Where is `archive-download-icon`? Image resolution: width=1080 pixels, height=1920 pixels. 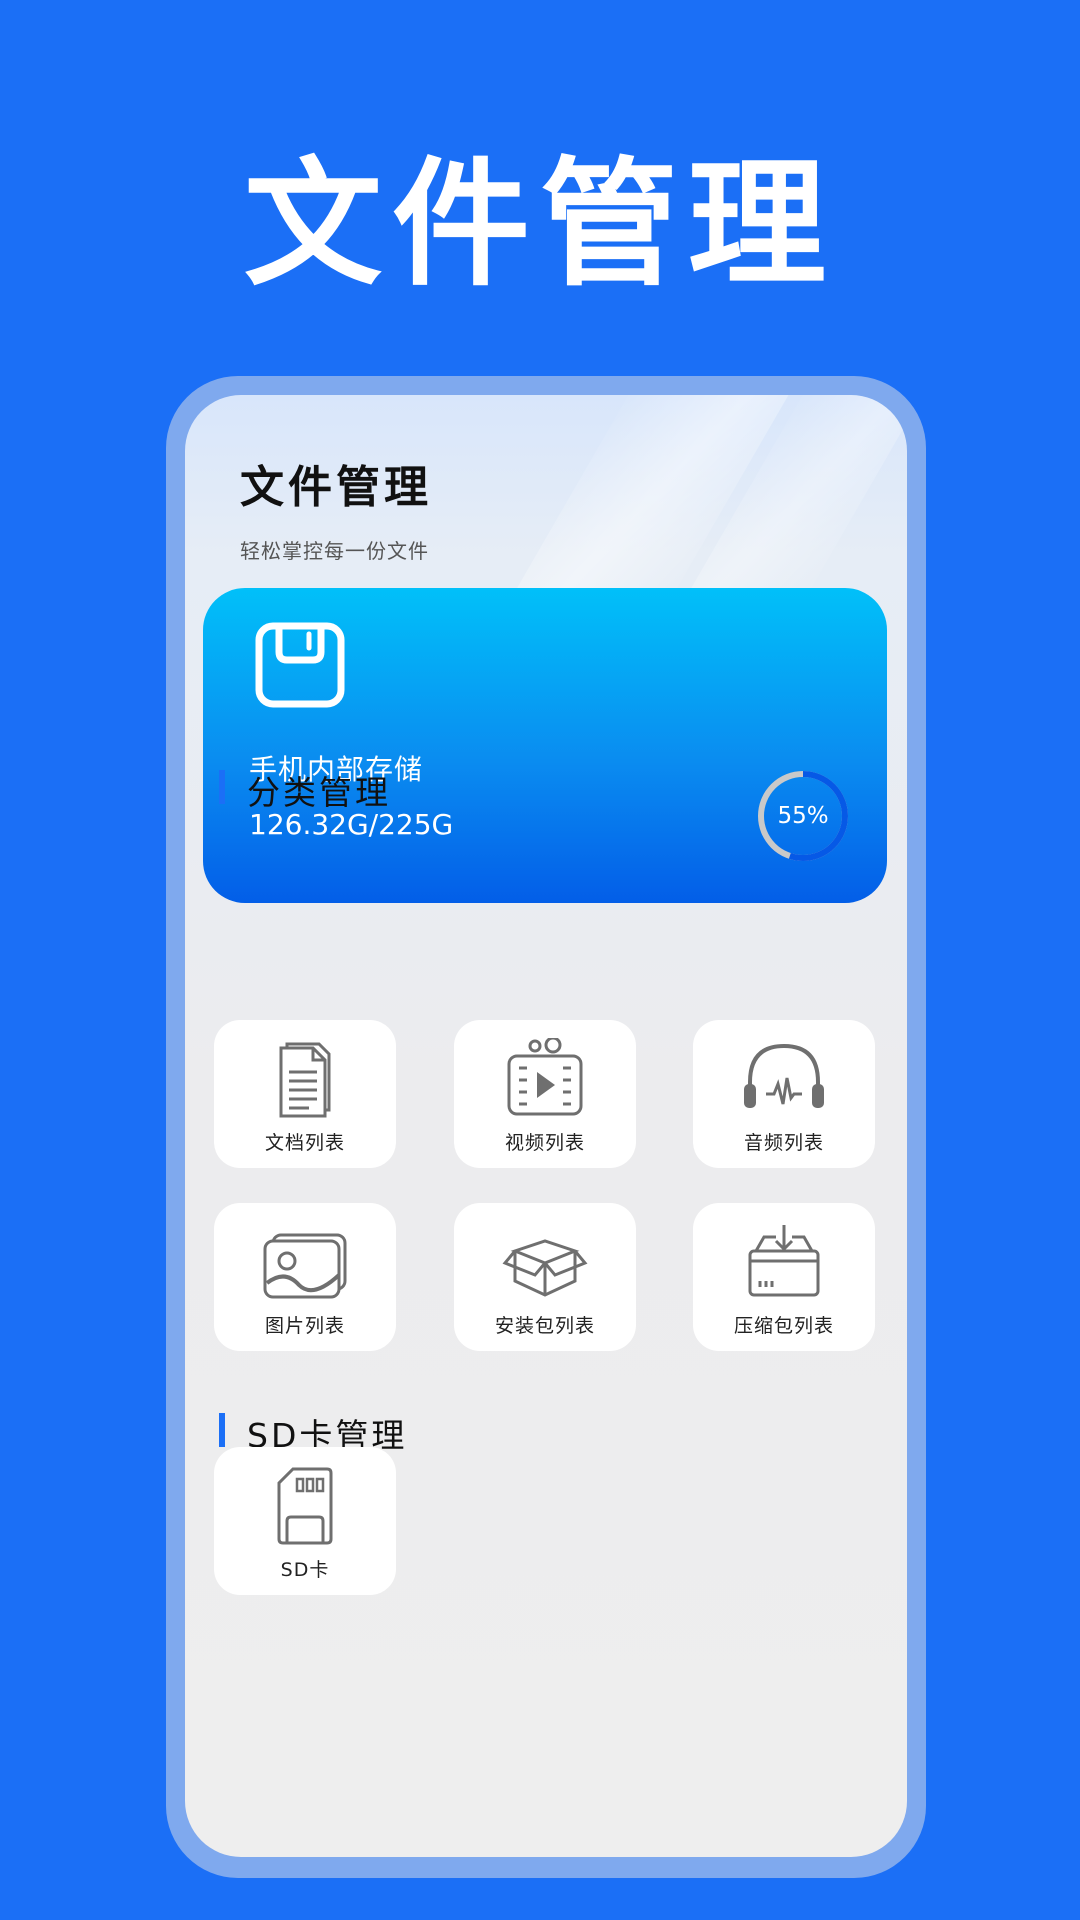
archive-download-icon is located at coordinates (784, 1261).